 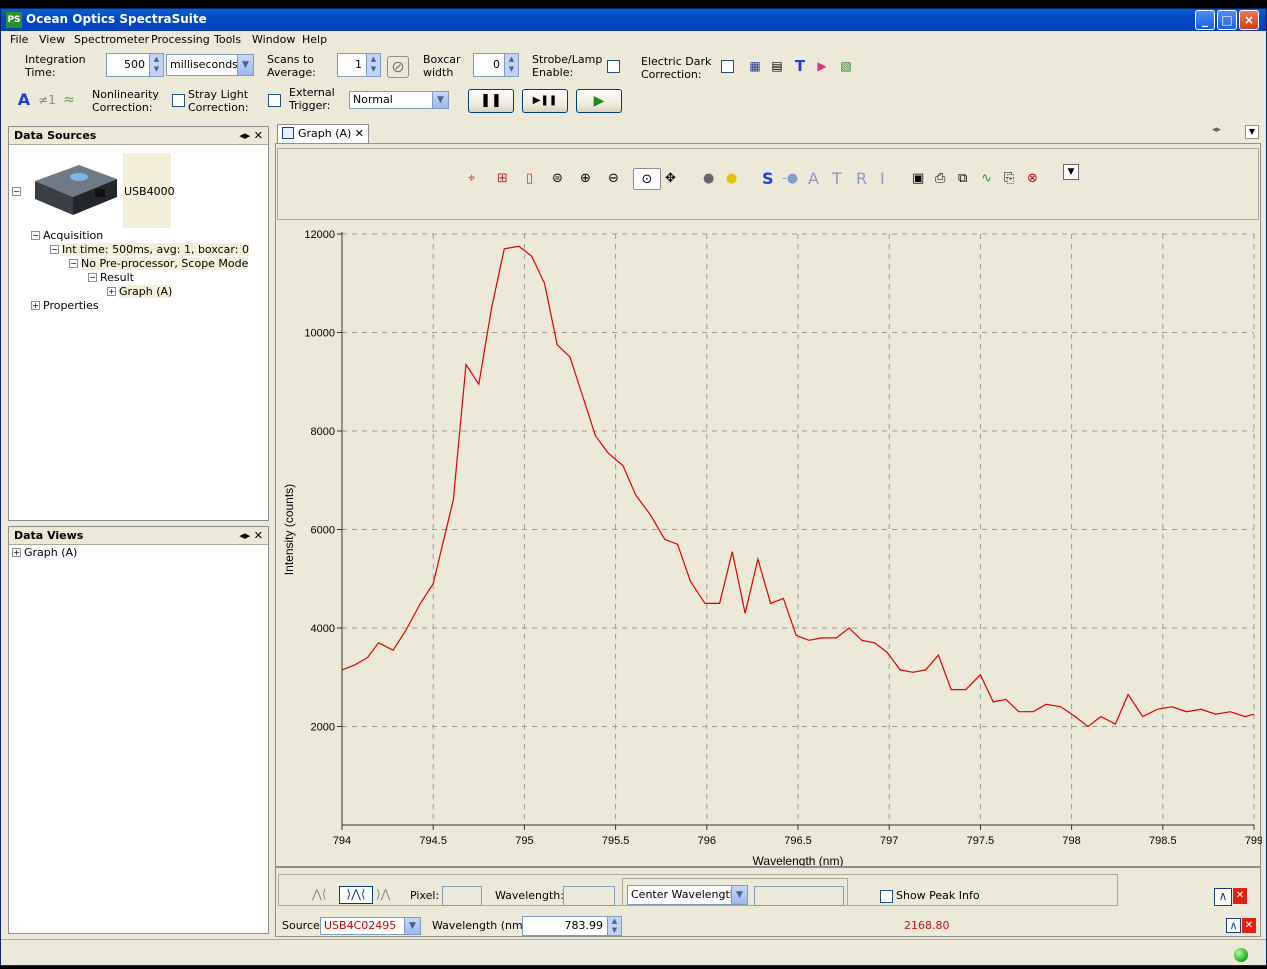 What do you see at coordinates (55, 135) in the screenshot?
I see `data-sources-title: Data Sources` at bounding box center [55, 135].